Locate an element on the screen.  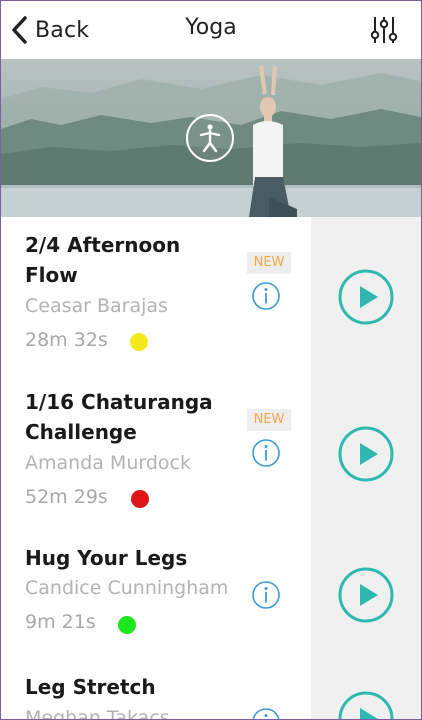
item-author: Candice Cunningham is located at coordinates (127, 588).